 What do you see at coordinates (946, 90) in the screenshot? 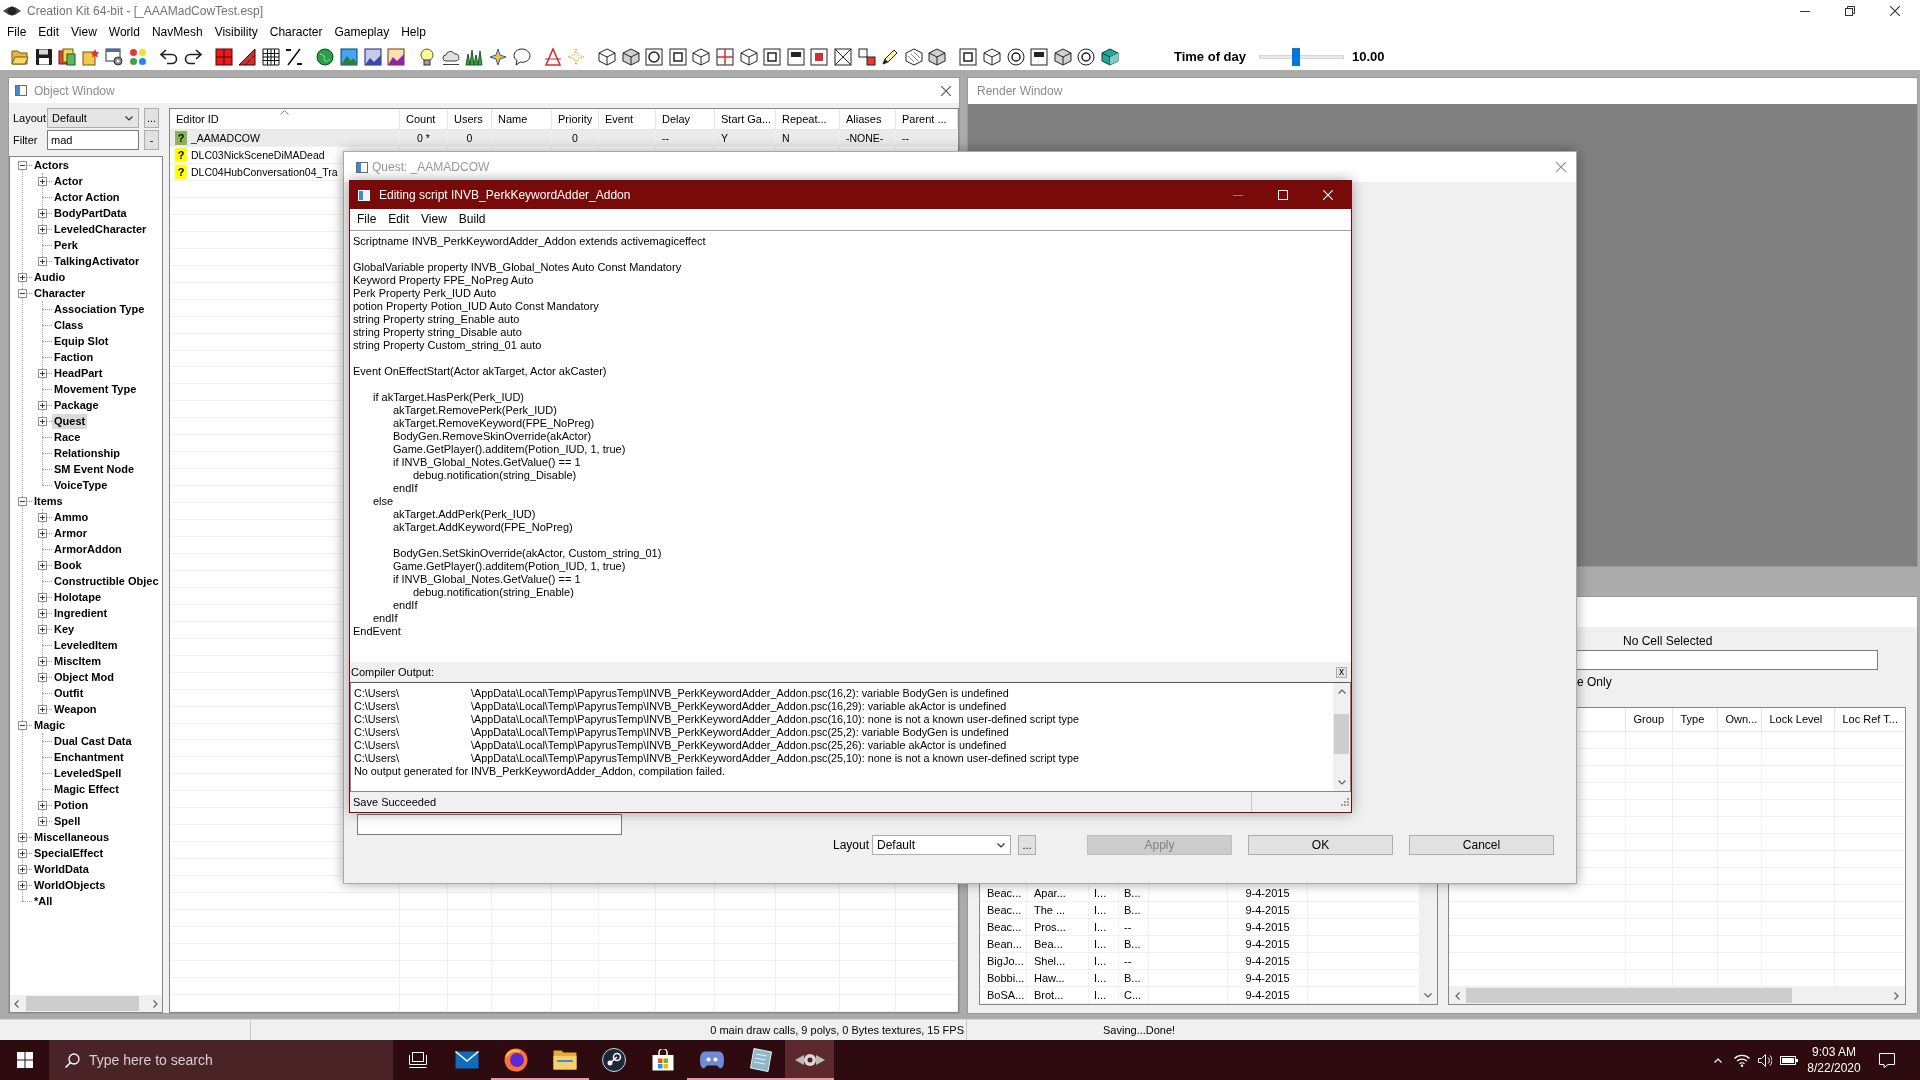
I see `close-icon` at bounding box center [946, 90].